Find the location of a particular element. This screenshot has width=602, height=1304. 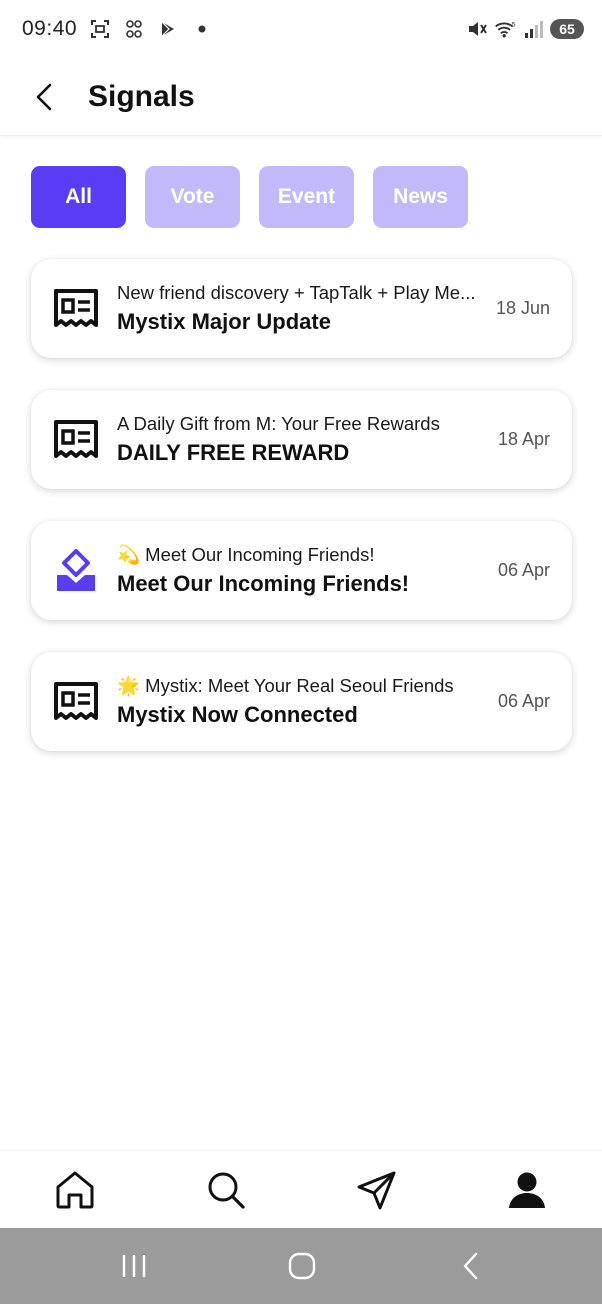

profile-icon is located at coordinates (527, 1190).